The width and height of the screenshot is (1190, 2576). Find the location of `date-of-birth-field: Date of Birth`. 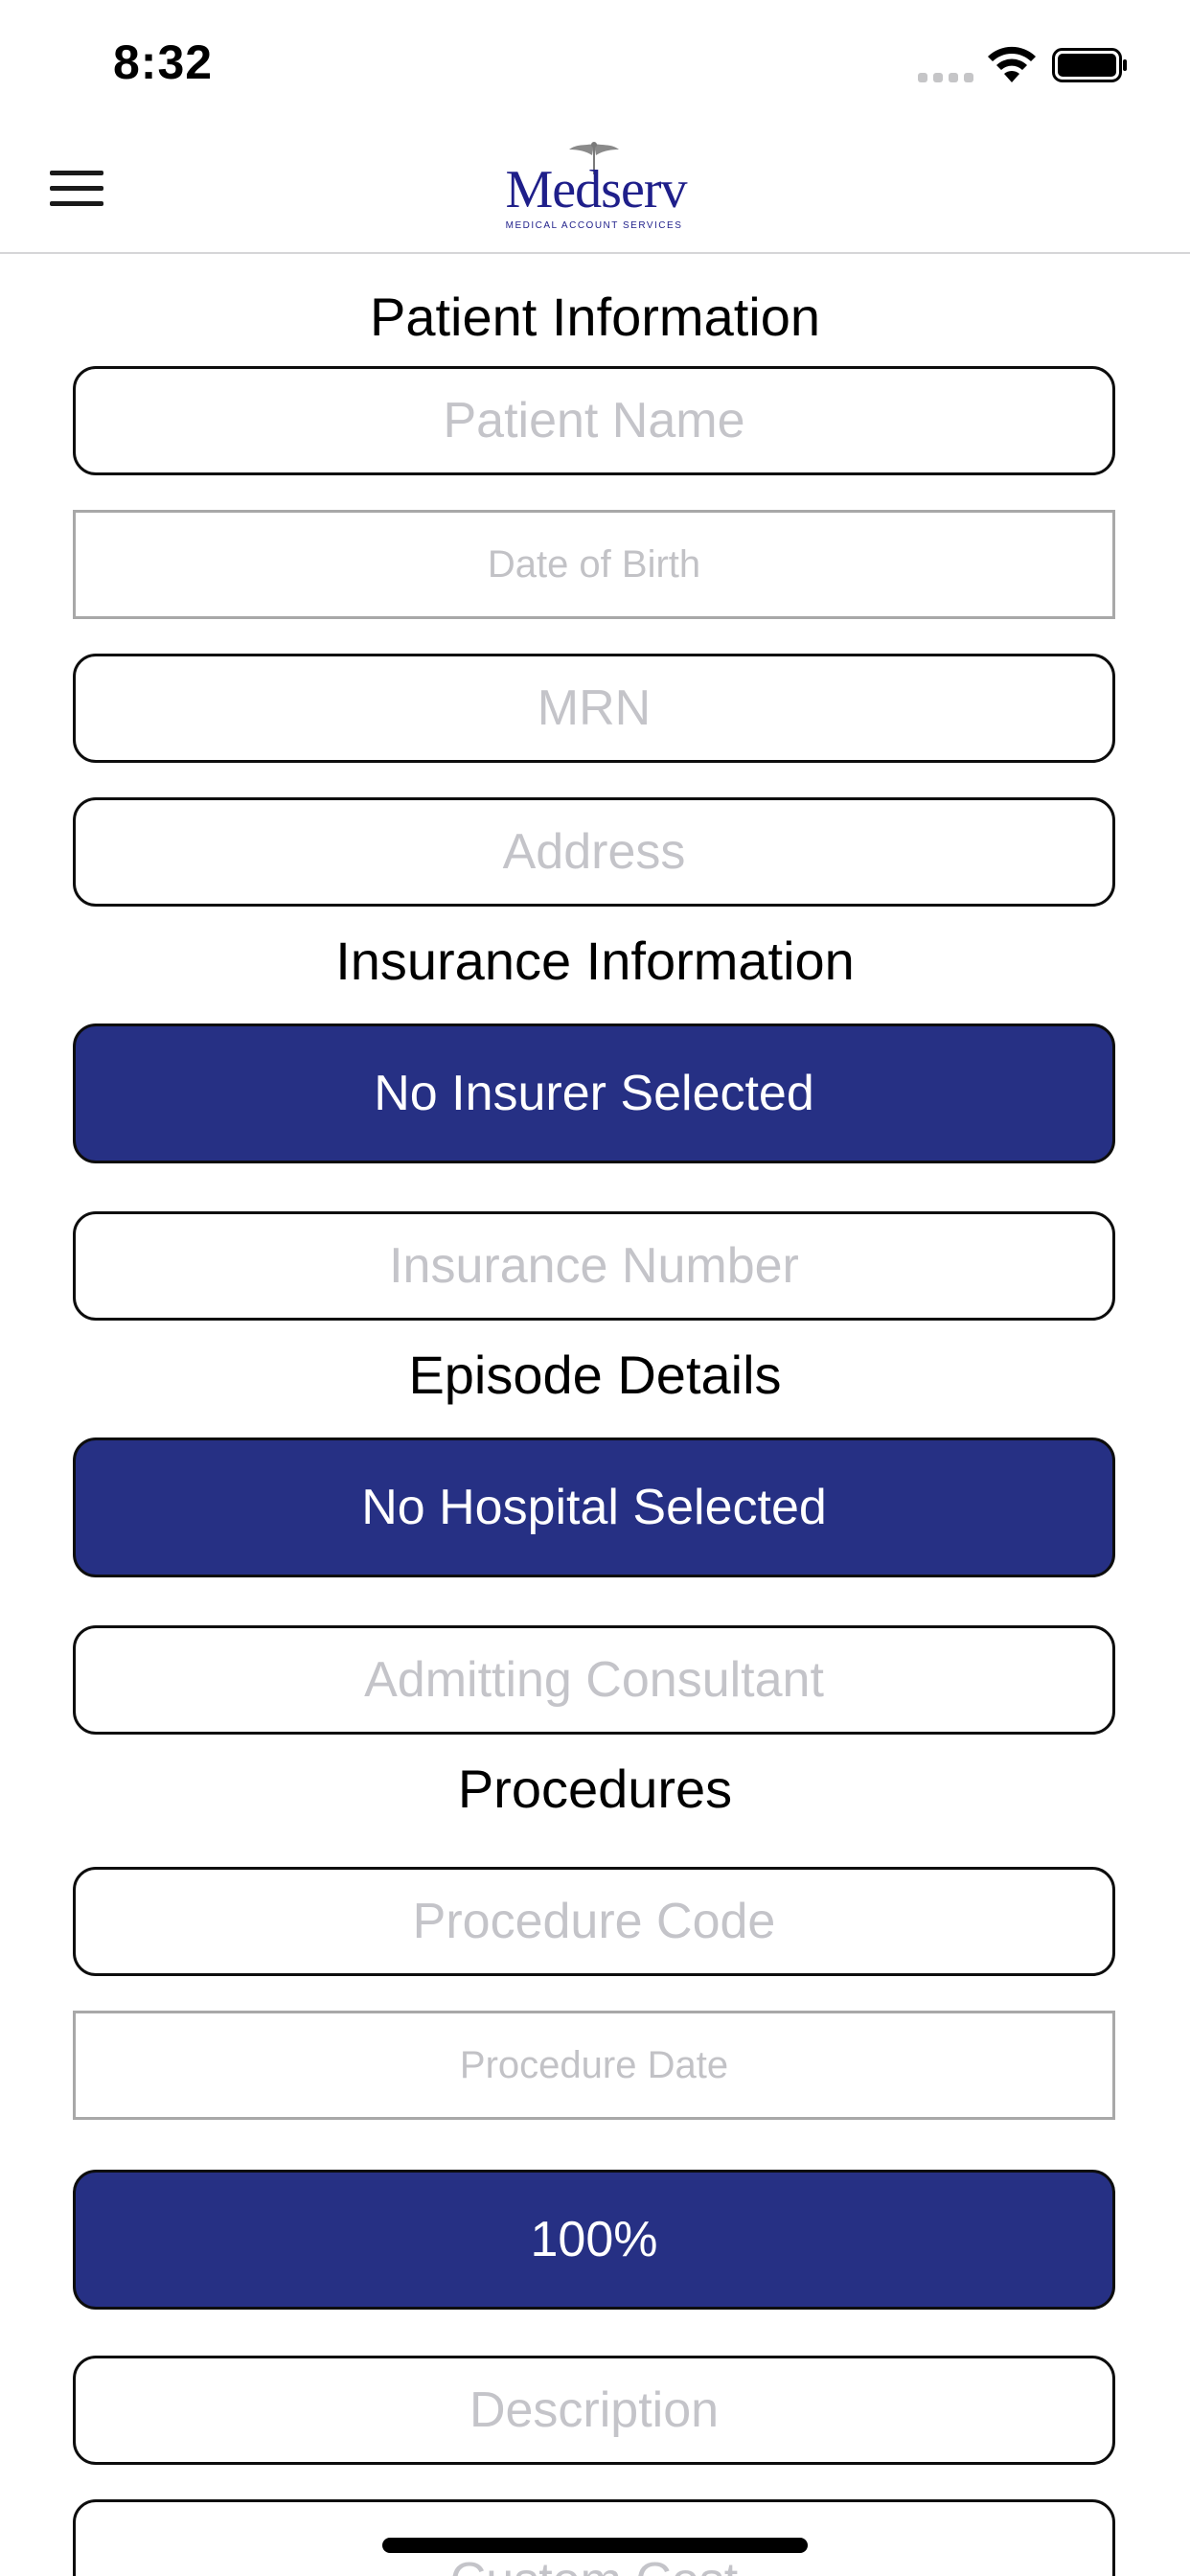

date-of-birth-field: Date of Birth is located at coordinates (594, 564).